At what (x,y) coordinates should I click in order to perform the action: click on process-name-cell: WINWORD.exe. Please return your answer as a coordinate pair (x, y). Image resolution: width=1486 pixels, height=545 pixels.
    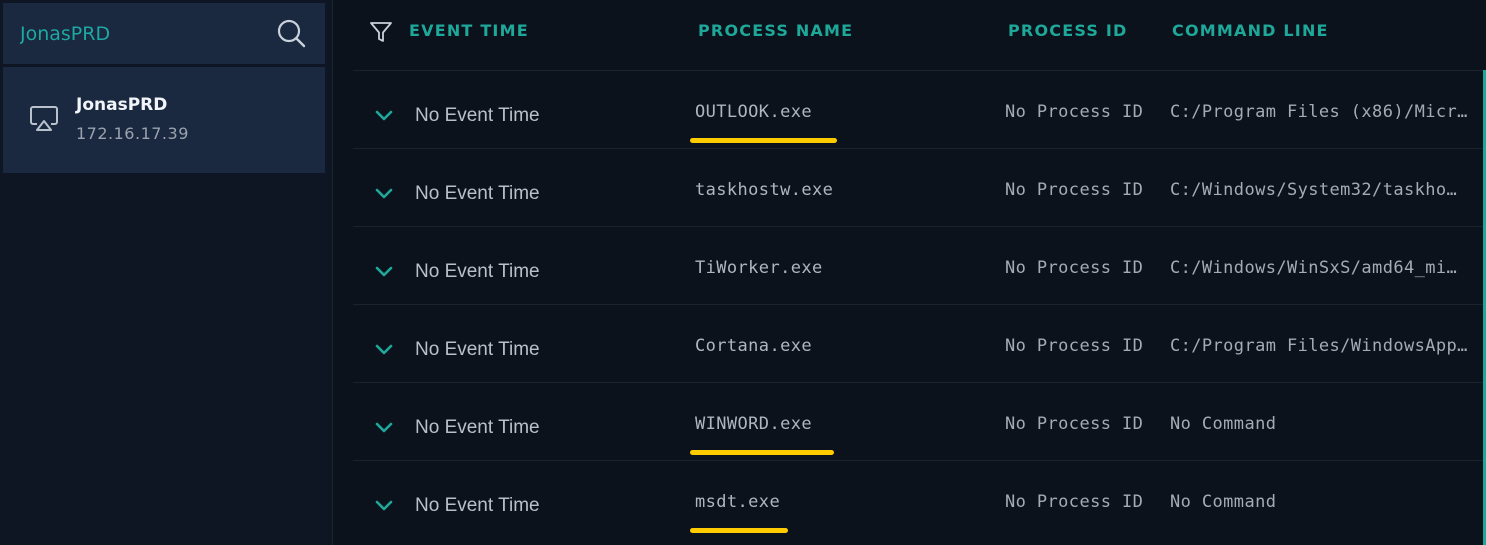
    Looking at the image, I should click on (753, 424).